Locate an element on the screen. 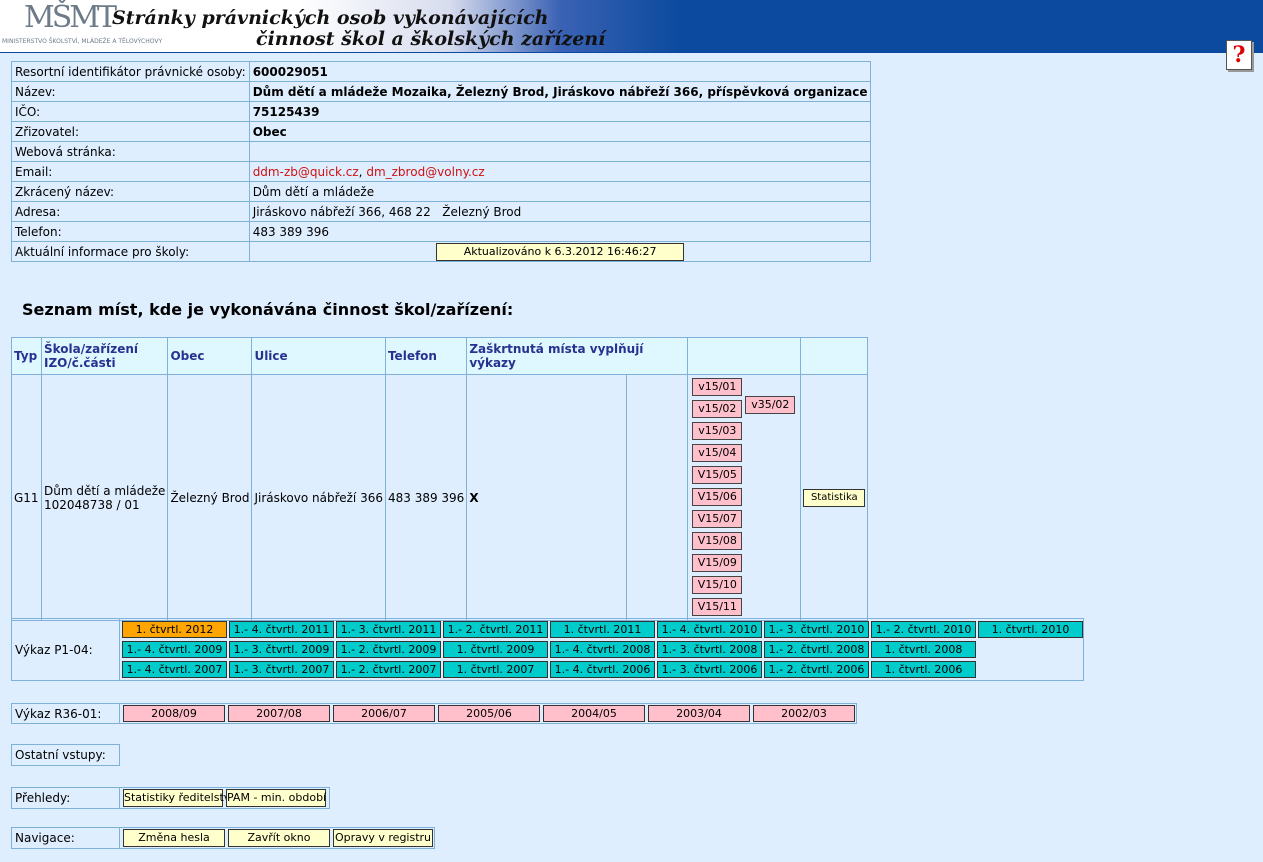 The height and width of the screenshot is (862, 1263). p104-button-r1-8: 1.- 2. čtvrtl. 2010 is located at coordinates (923, 629).